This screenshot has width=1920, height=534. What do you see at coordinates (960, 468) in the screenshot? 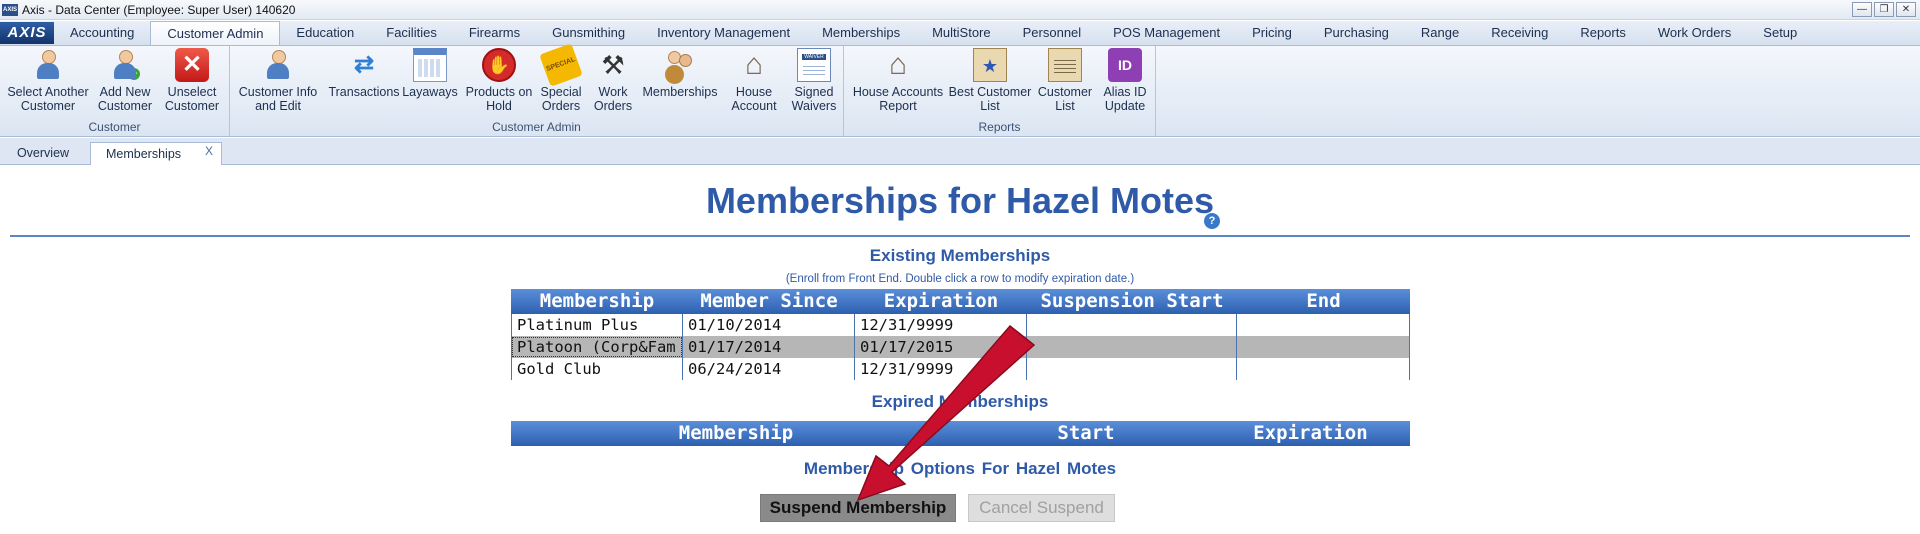
I see `membership-options-label: Membership Options For Hazel Motes` at bounding box center [960, 468].